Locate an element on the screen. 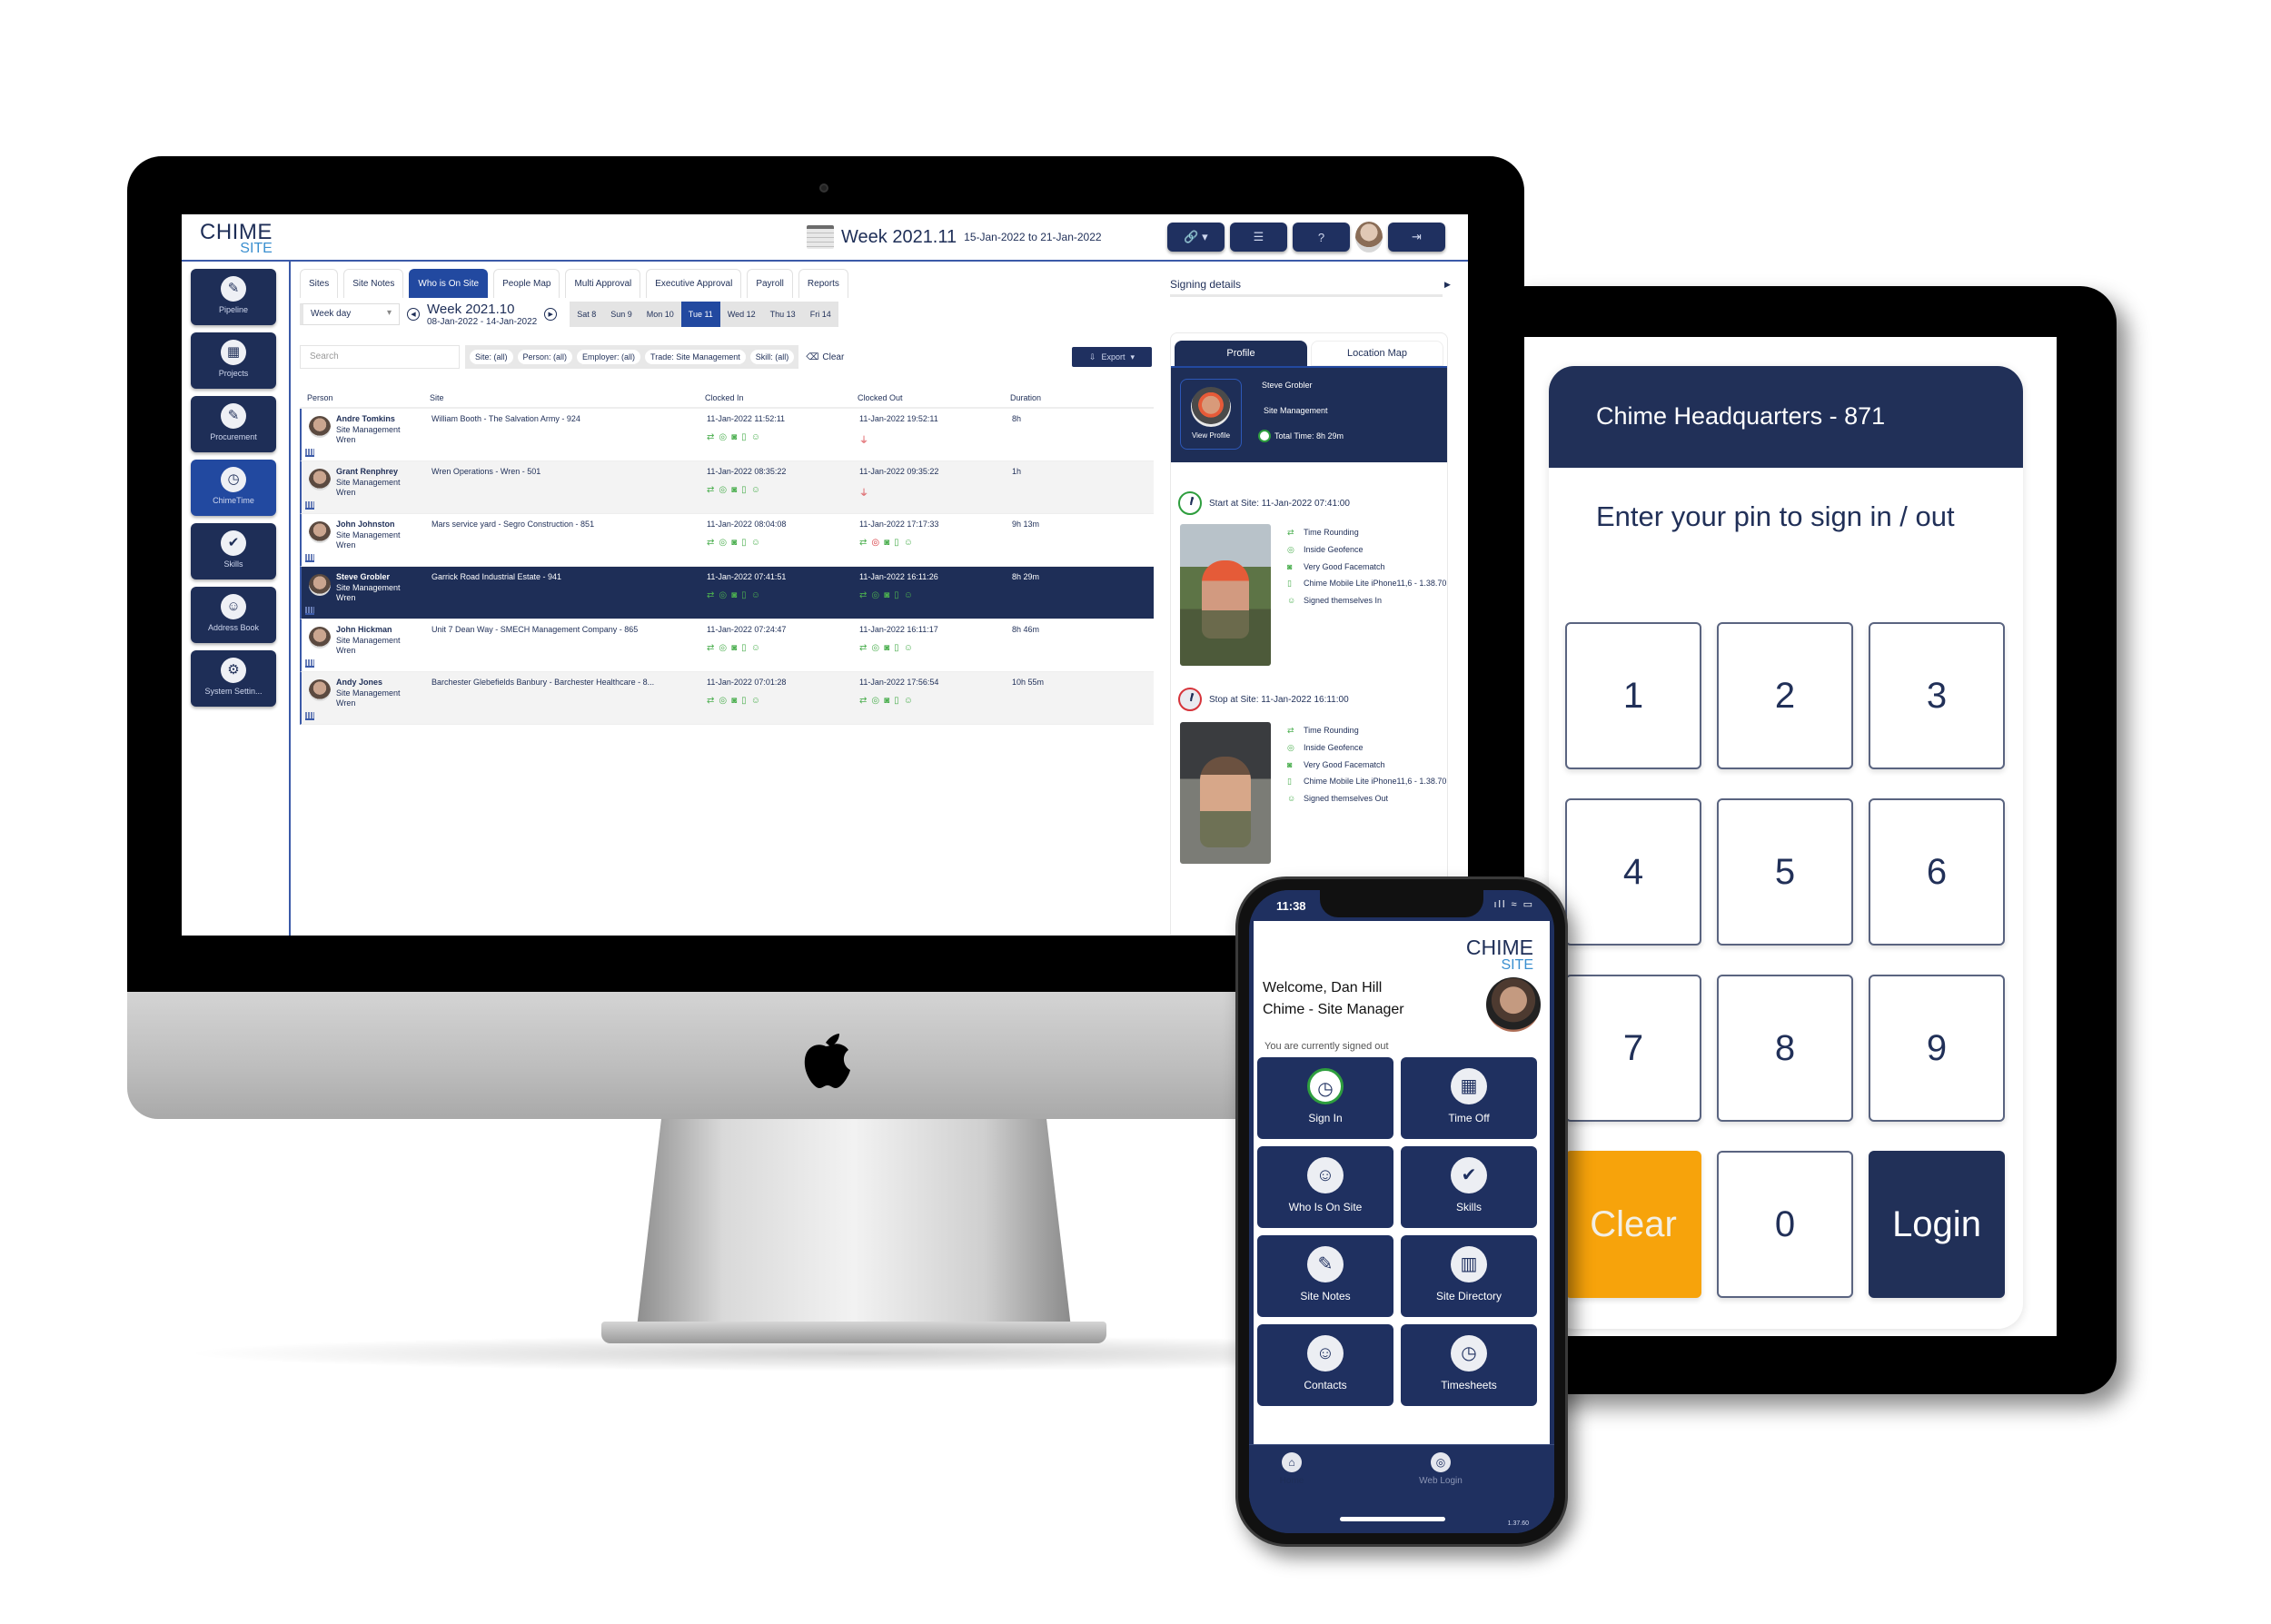 This screenshot has height=1624, width=2271. key-2-button: 2 is located at coordinates (1785, 695).